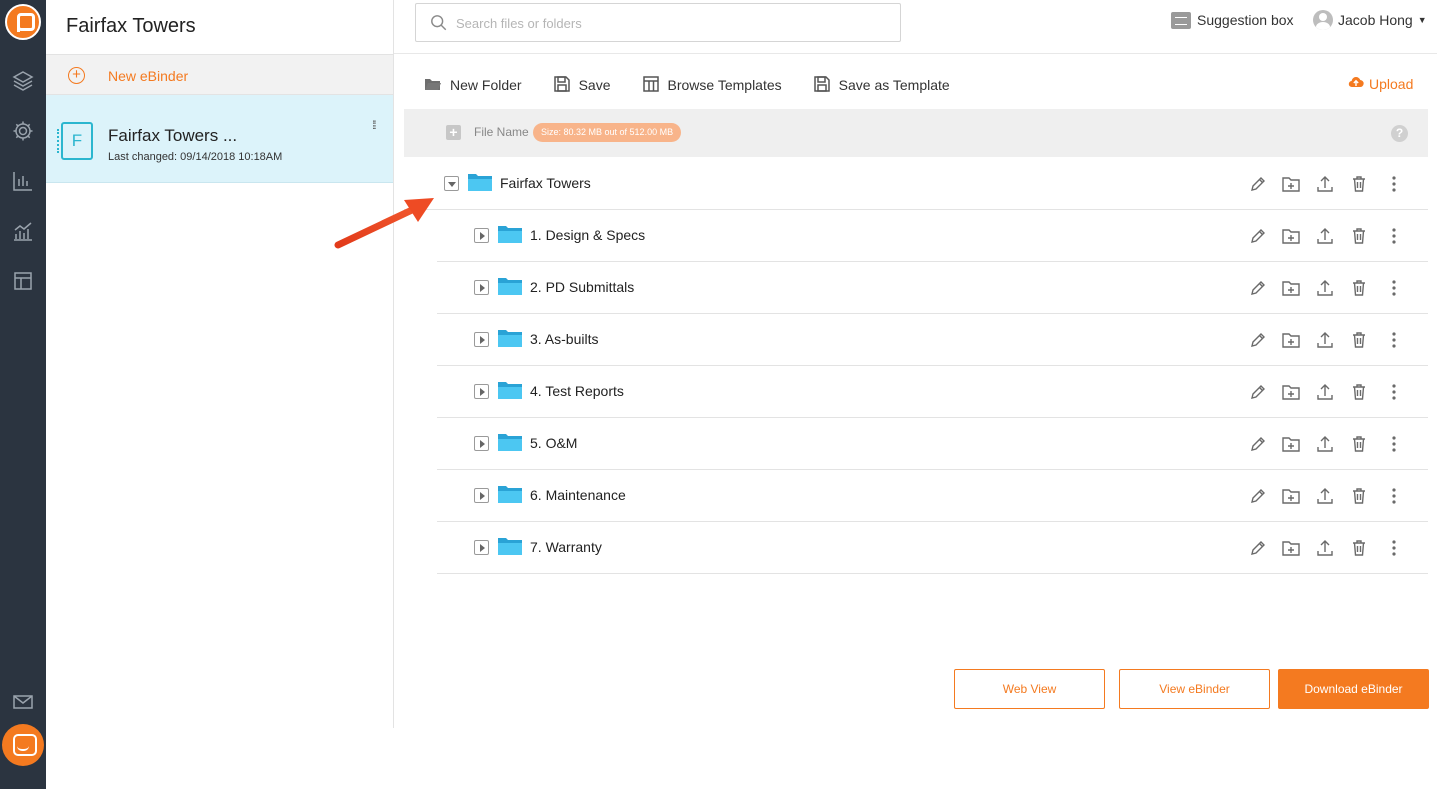  I want to click on tree-row-folder: 1. Design & Specs, so click(932, 236).